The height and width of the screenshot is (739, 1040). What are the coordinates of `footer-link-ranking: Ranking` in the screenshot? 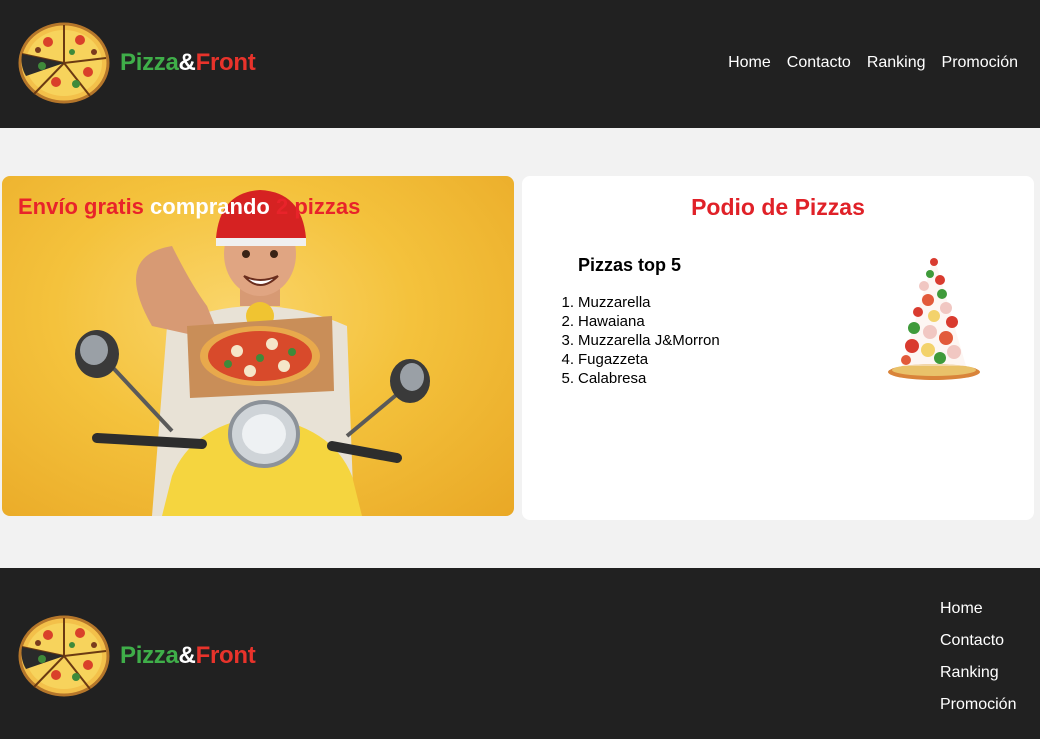 It's located at (978, 679).